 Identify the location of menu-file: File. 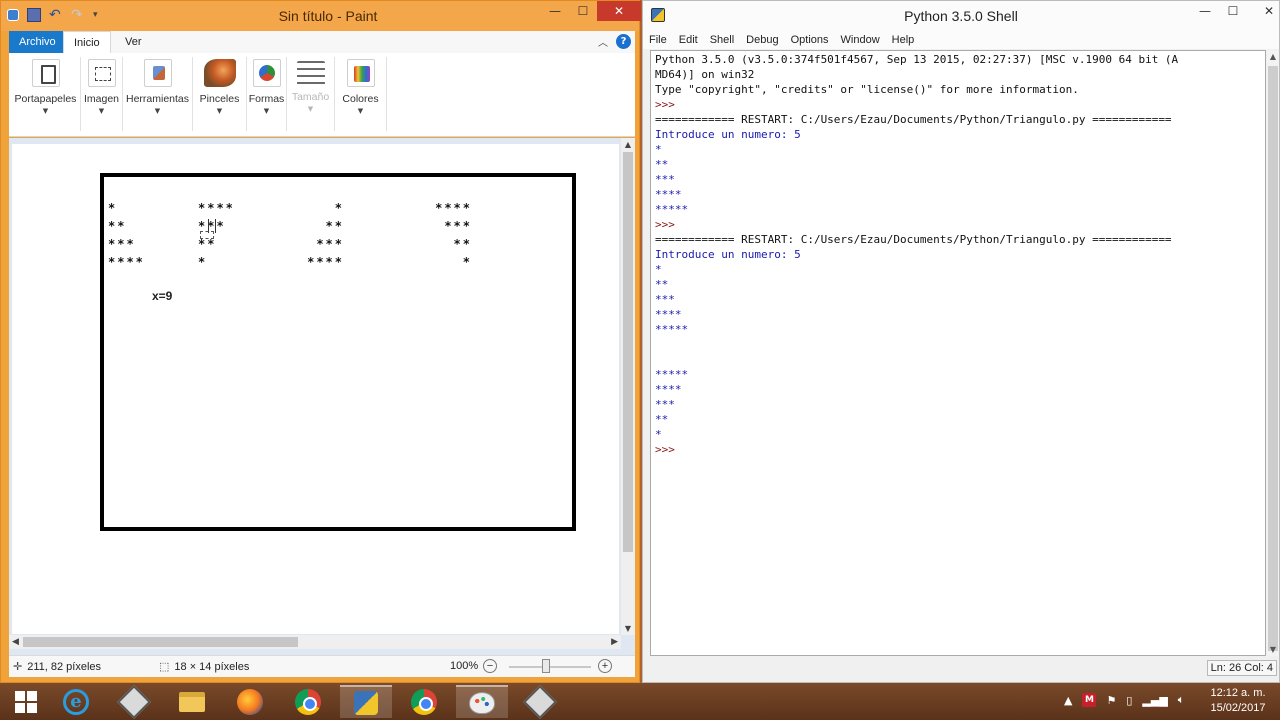
(658, 40).